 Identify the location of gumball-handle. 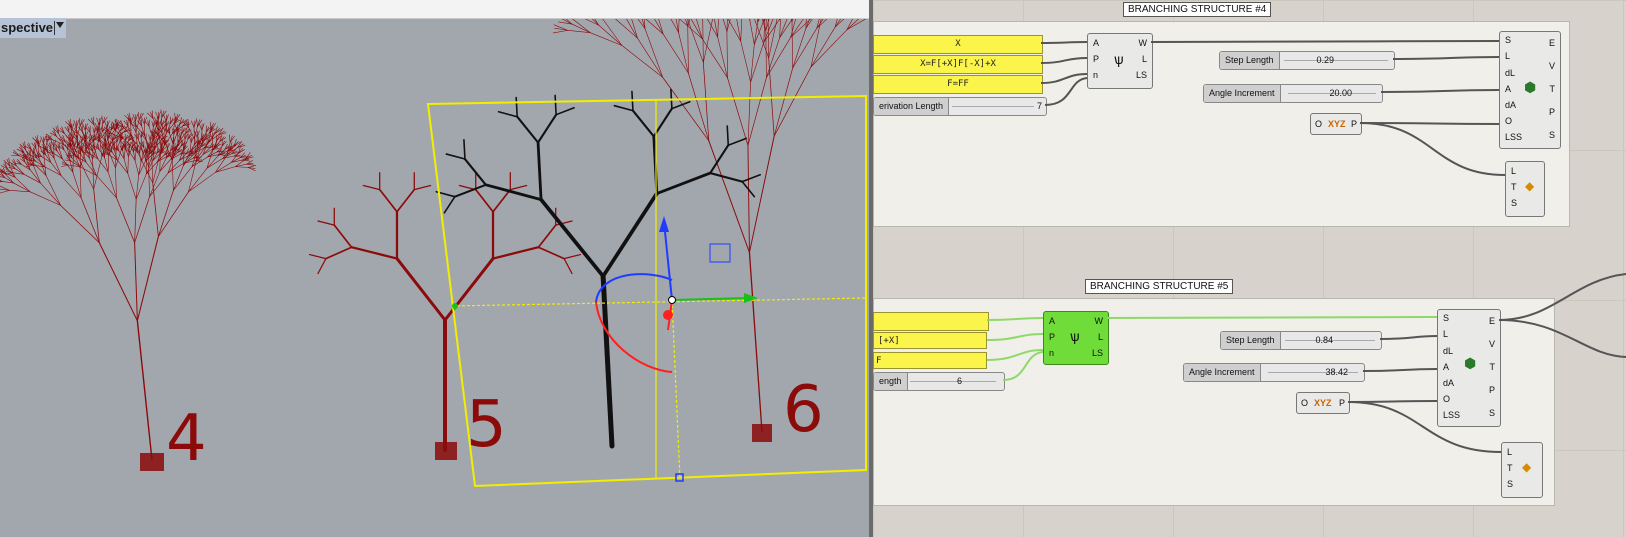
(455, 306).